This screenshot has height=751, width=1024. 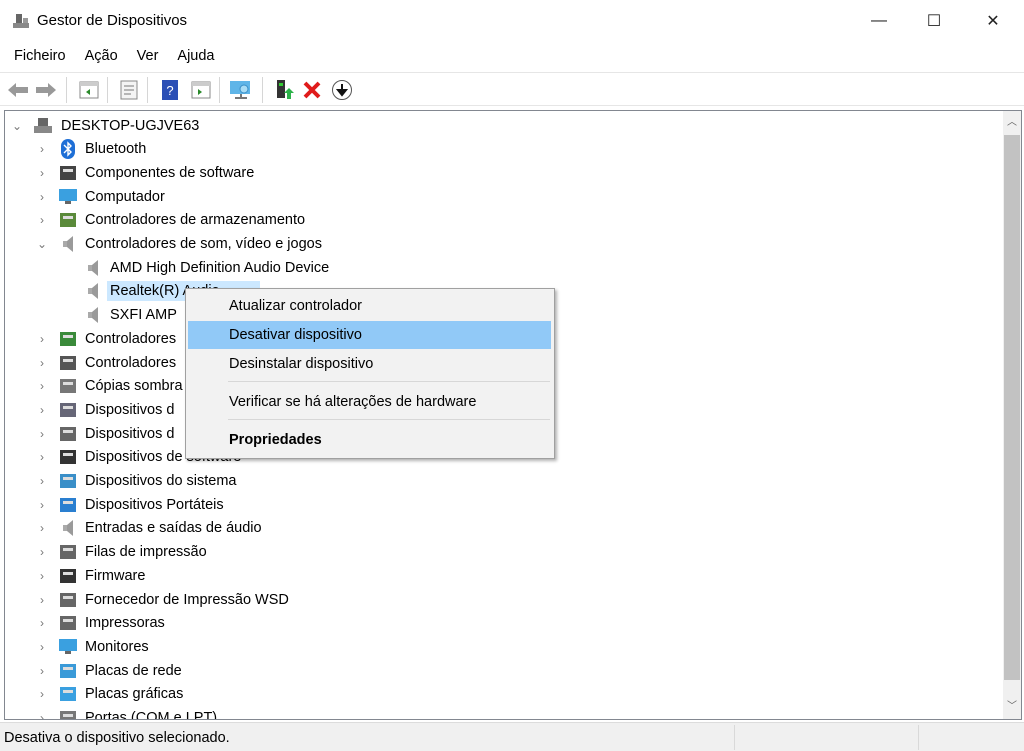 I want to click on tree-item: › Computador, so click(x=500, y=196).